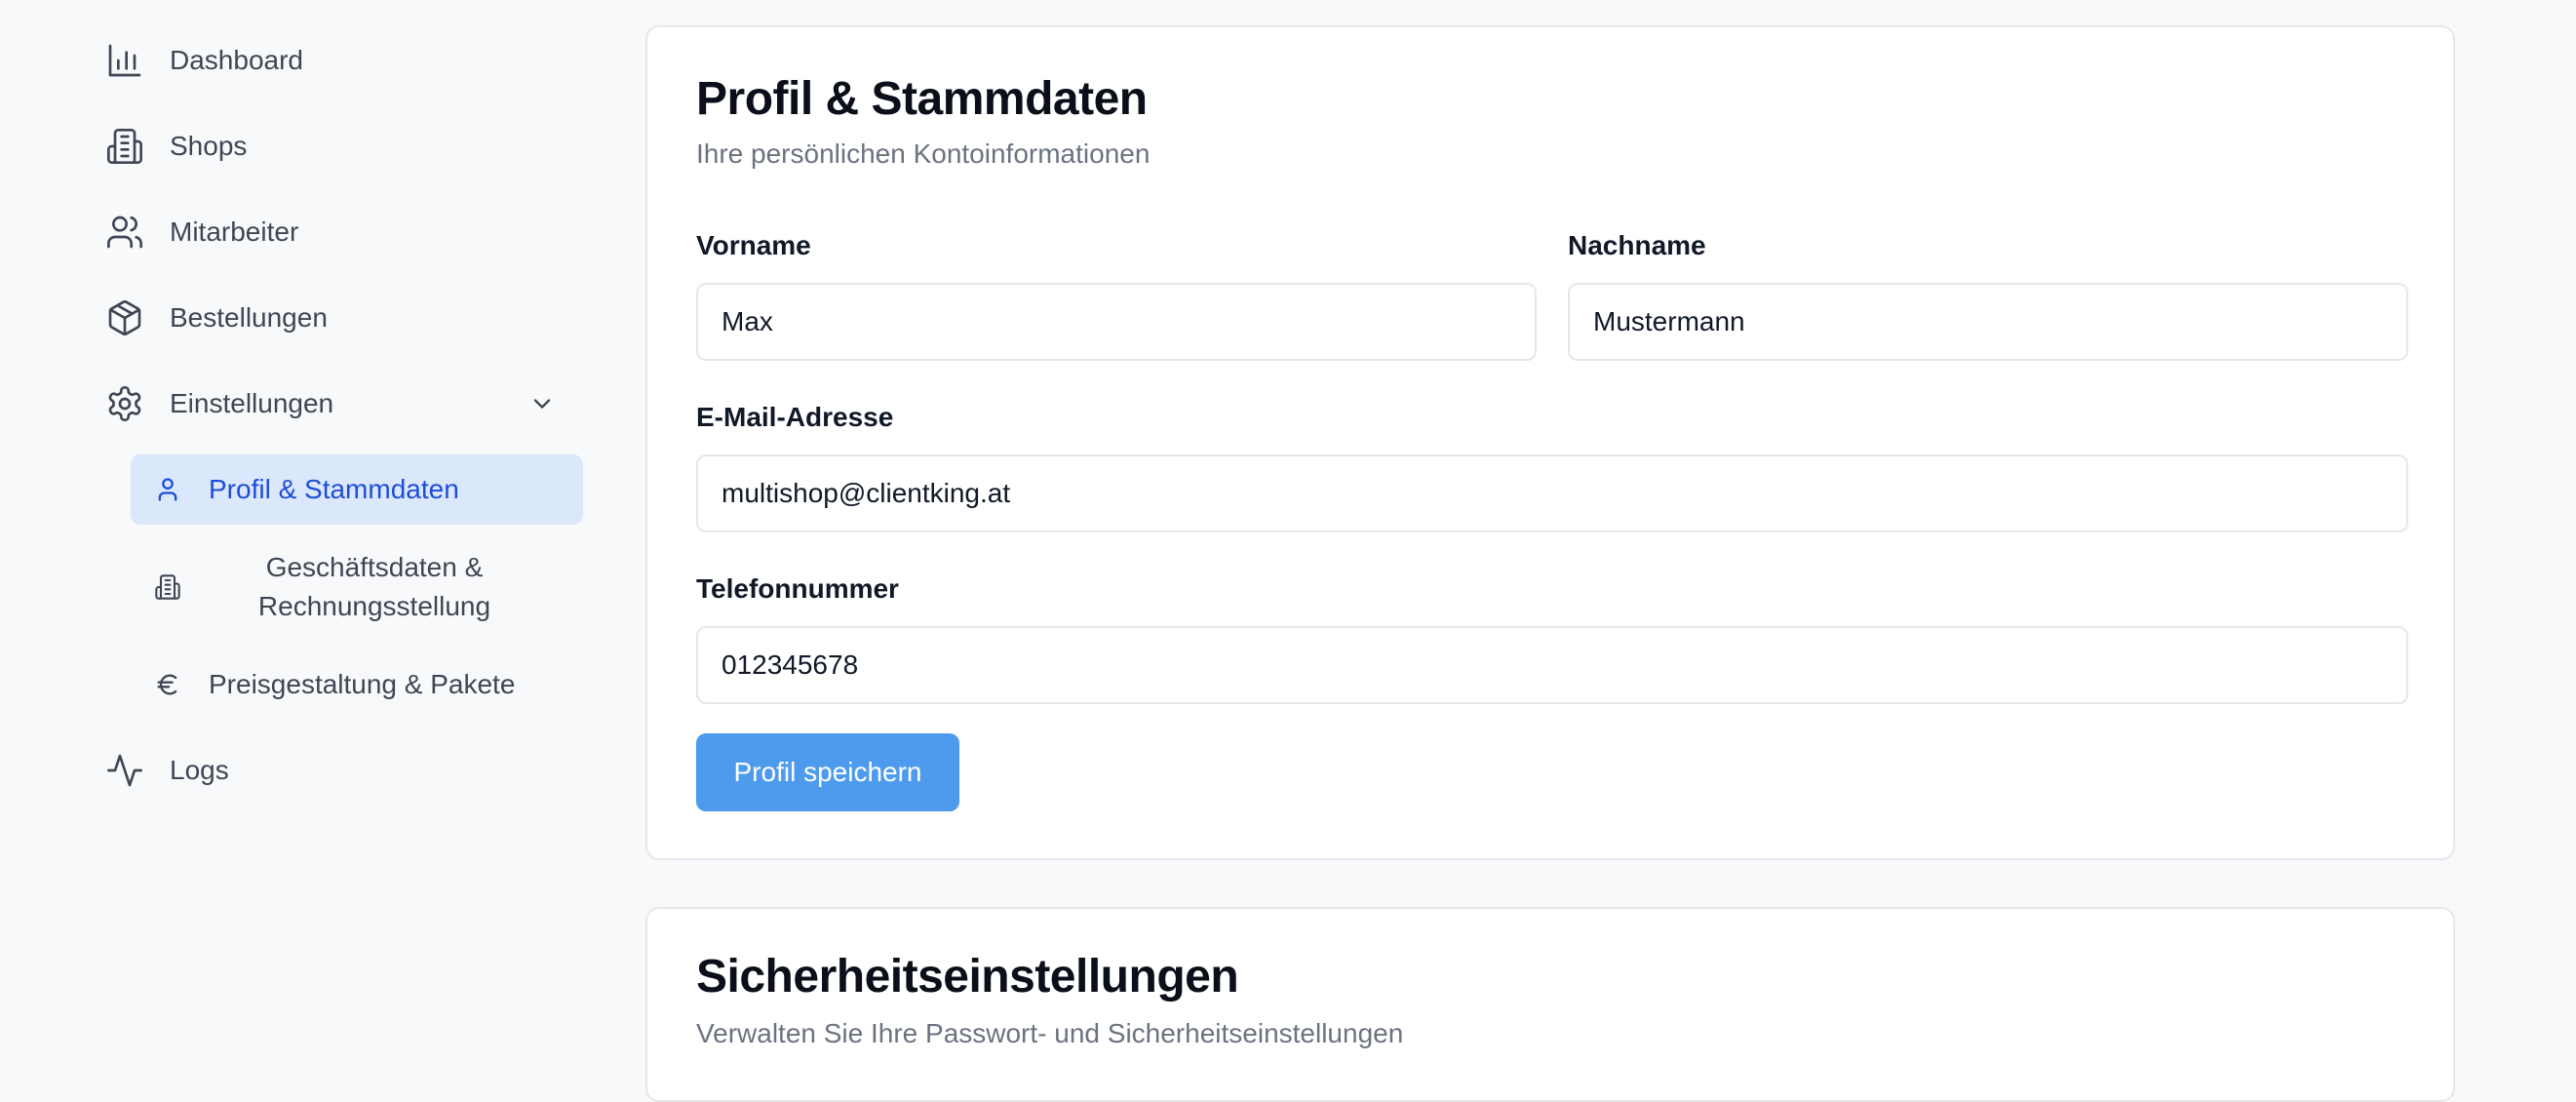 The image size is (2576, 1102). Describe the element at coordinates (542, 403) in the screenshot. I see `chevron-down-icon` at that location.